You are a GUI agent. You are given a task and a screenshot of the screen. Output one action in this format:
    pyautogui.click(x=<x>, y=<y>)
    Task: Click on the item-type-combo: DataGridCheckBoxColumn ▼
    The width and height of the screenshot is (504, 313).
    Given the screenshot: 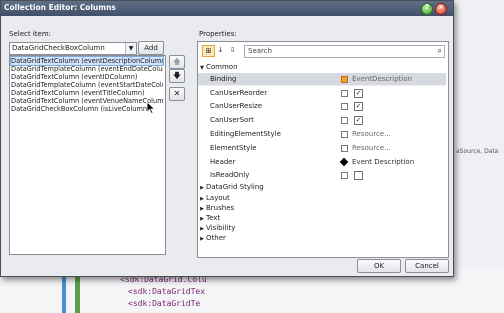 What is the action you would take?
    pyautogui.click(x=73, y=48)
    